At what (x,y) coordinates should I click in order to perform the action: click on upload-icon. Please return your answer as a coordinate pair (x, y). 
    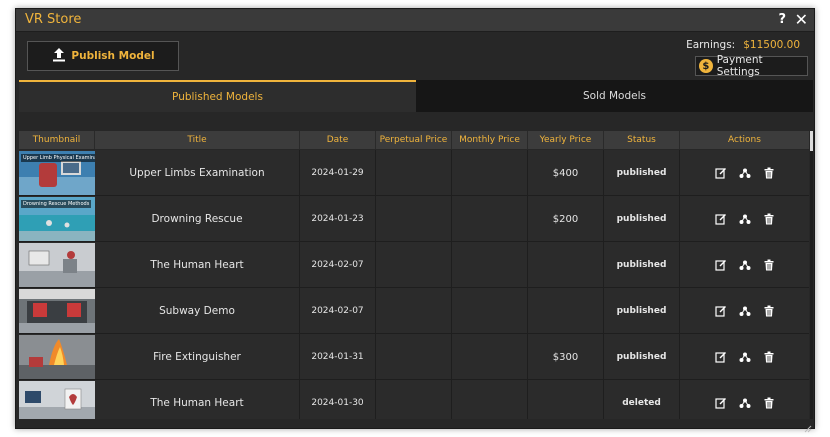
    Looking at the image, I should click on (59, 56).